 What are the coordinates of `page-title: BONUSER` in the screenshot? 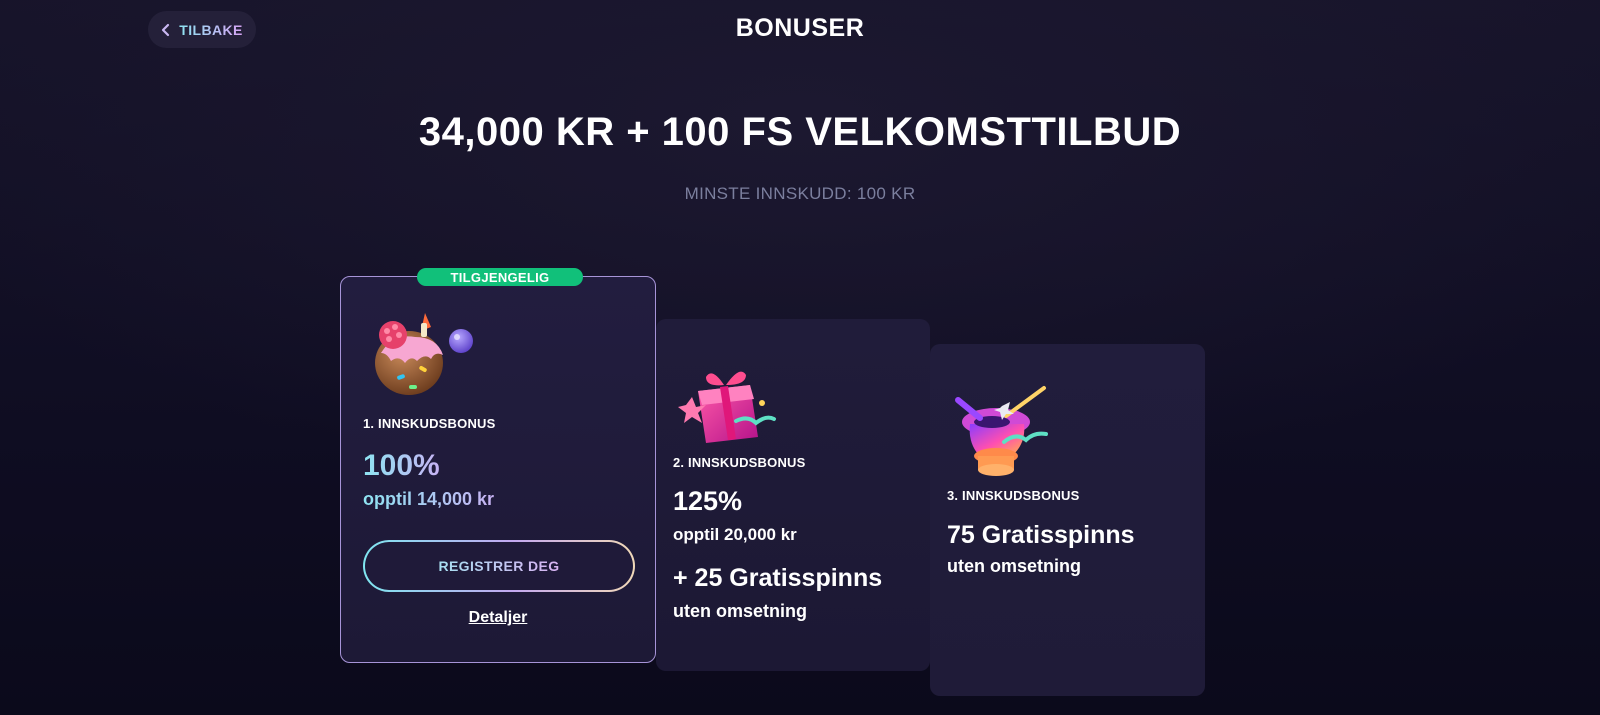 It's located at (800, 28).